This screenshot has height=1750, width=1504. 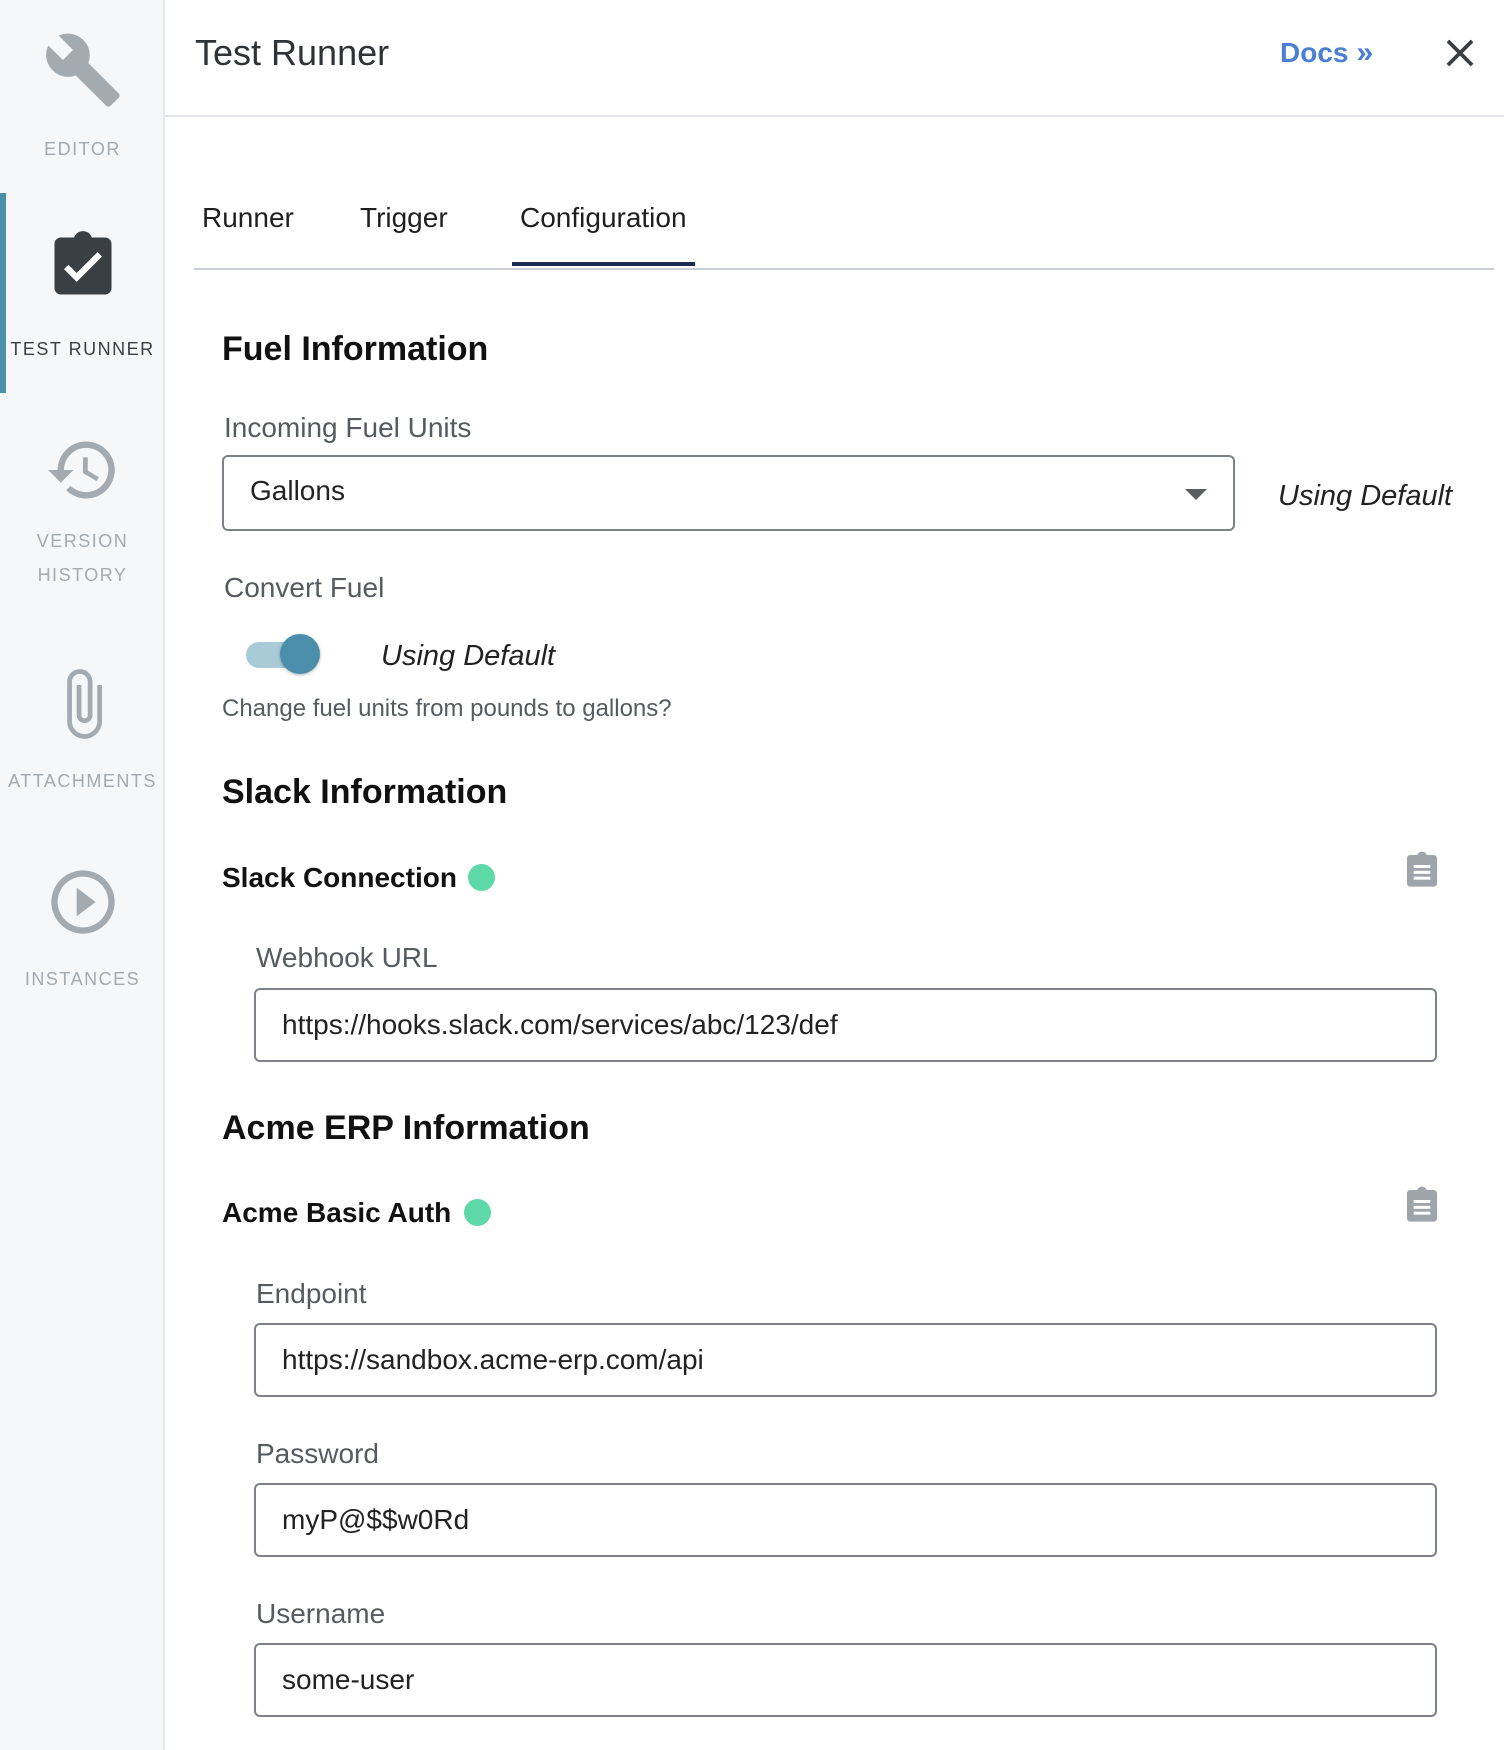 What do you see at coordinates (304, 587) in the screenshot?
I see `field-label-convert-fuel: Convert Fuel` at bounding box center [304, 587].